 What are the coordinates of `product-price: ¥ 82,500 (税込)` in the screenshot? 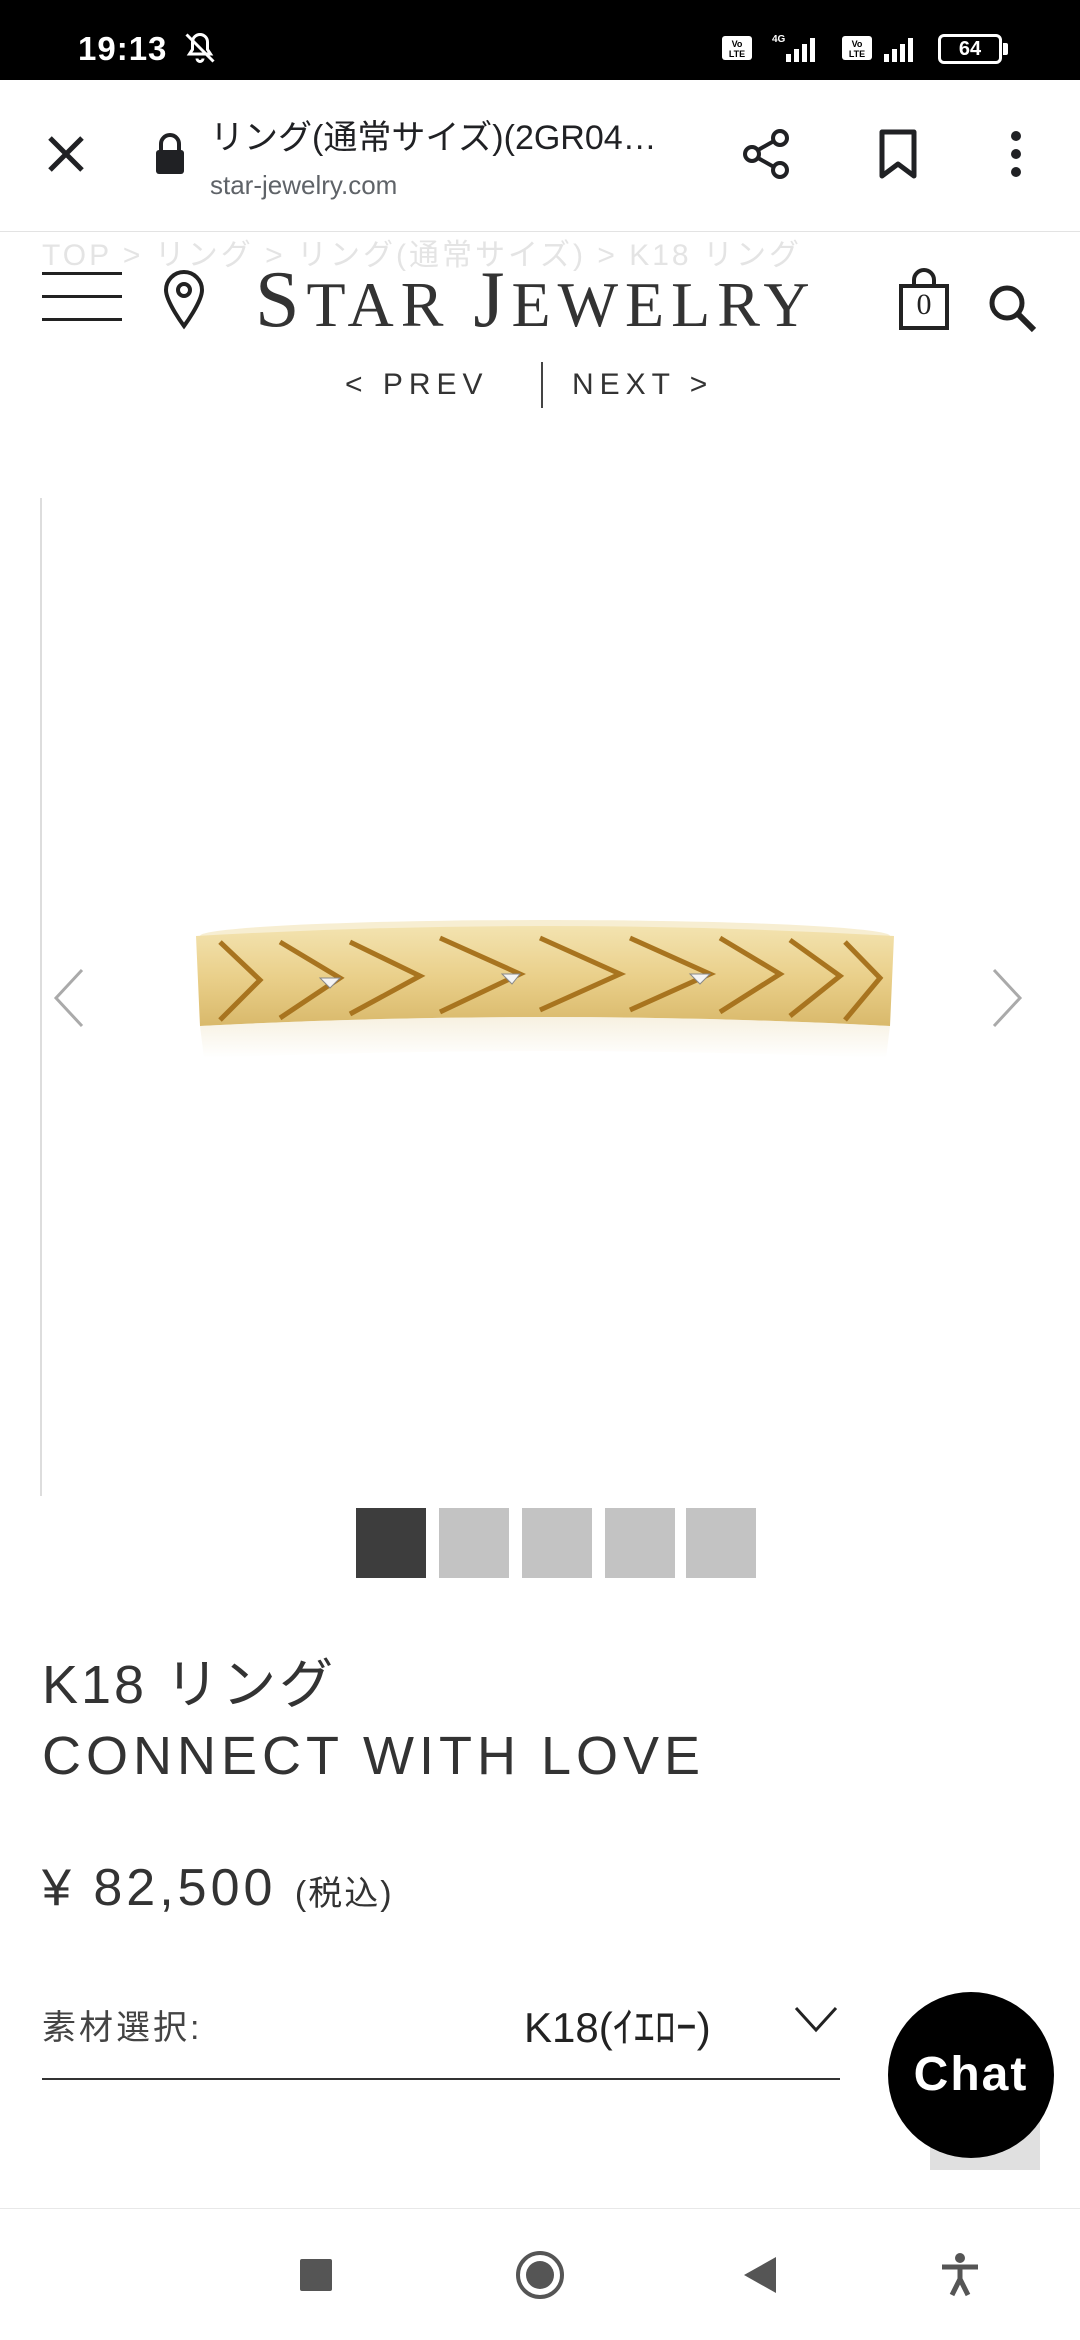 It's located at (218, 1888).